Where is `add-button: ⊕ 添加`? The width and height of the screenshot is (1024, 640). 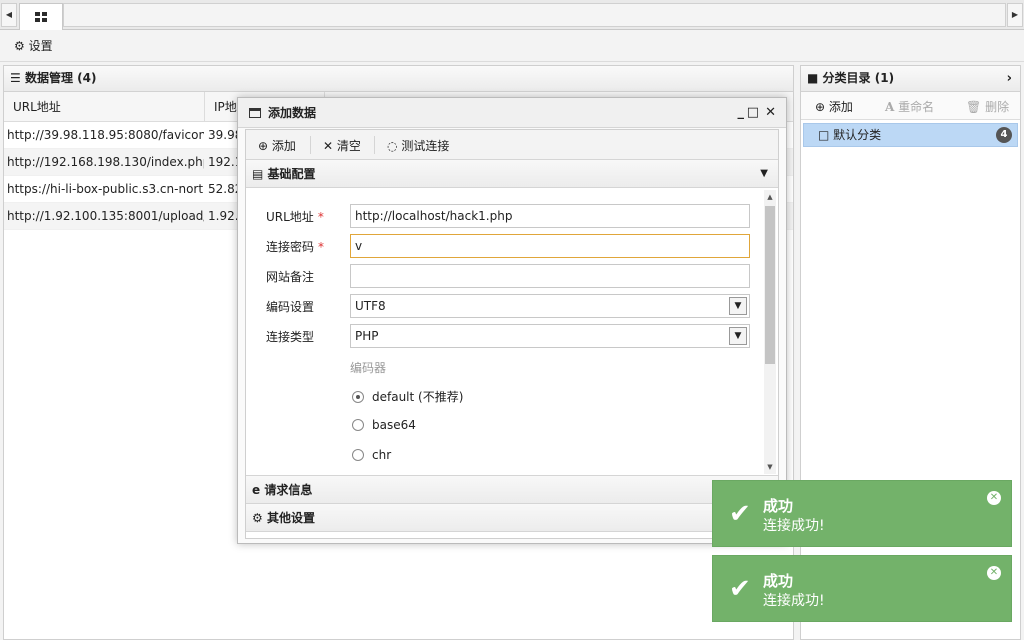
add-button: ⊕ 添加 is located at coordinates (277, 145).